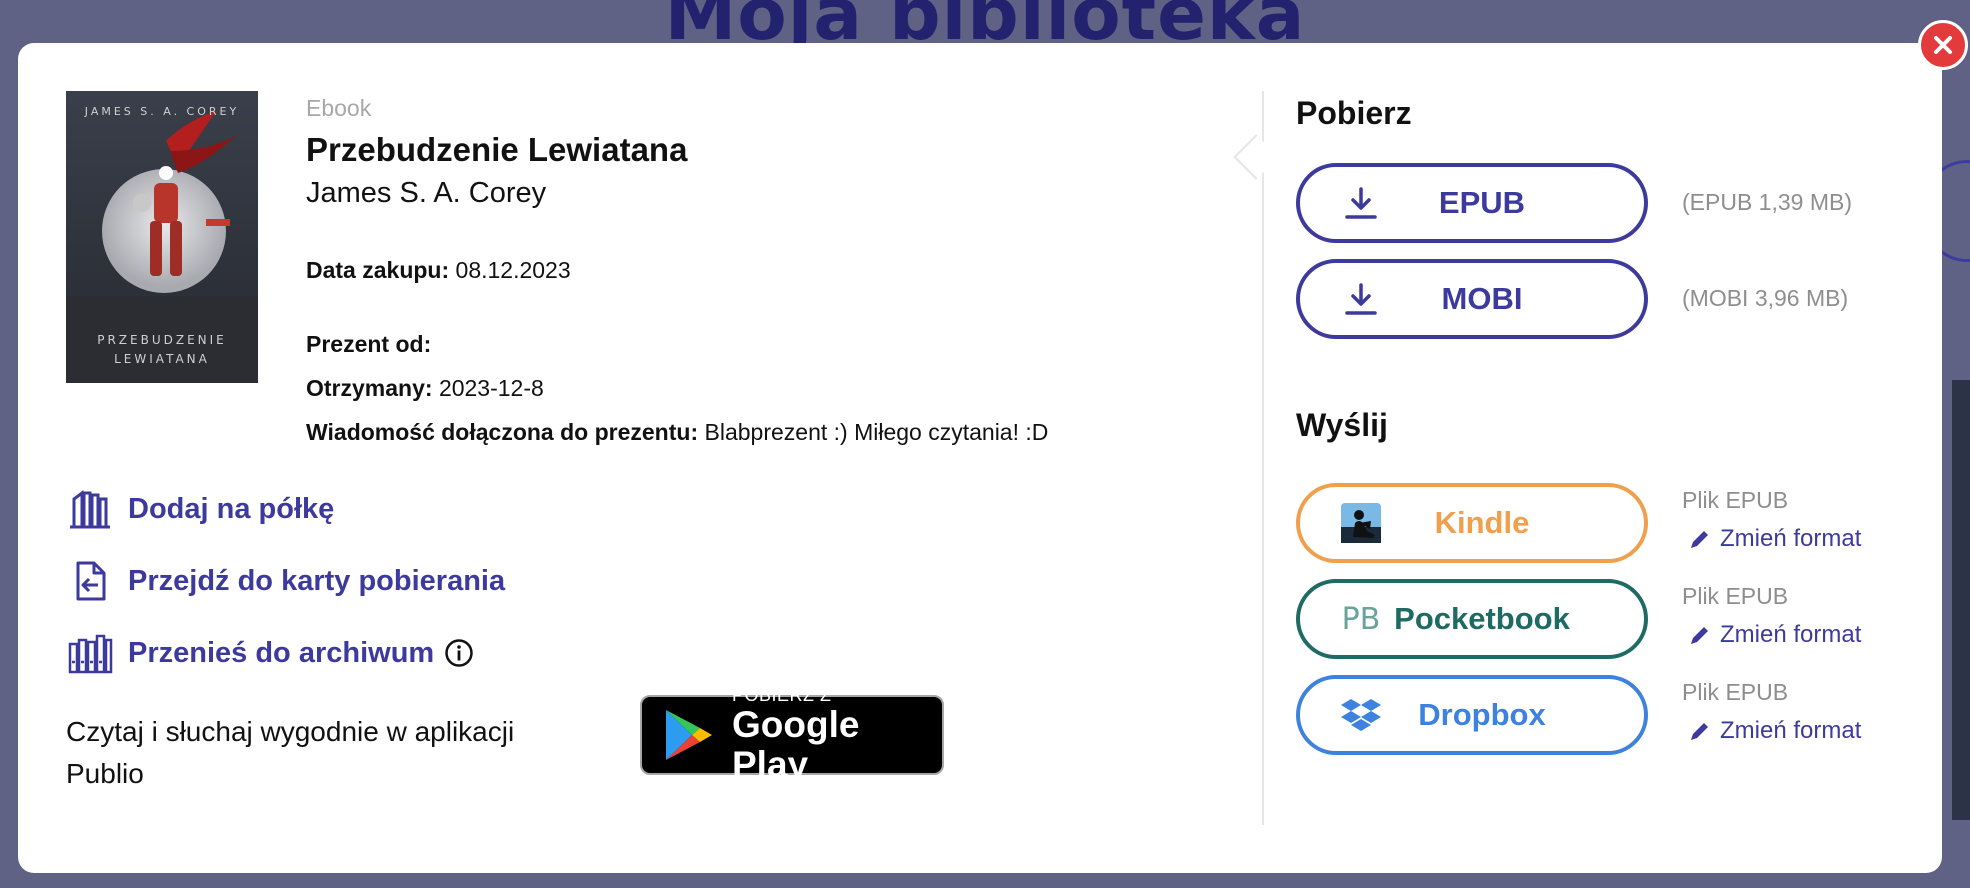 The height and width of the screenshot is (888, 1970). I want to click on gift-from-row: Prezent od:, so click(368, 344).